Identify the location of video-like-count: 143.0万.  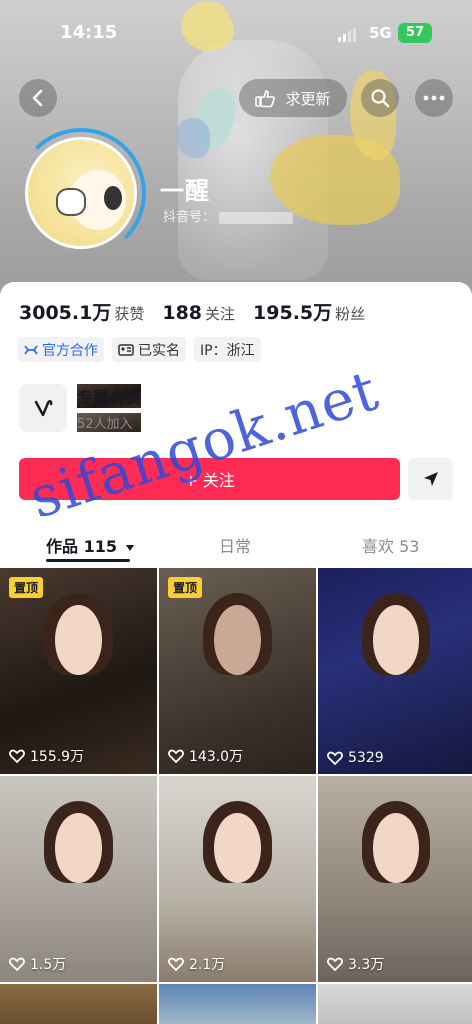
(205, 756).